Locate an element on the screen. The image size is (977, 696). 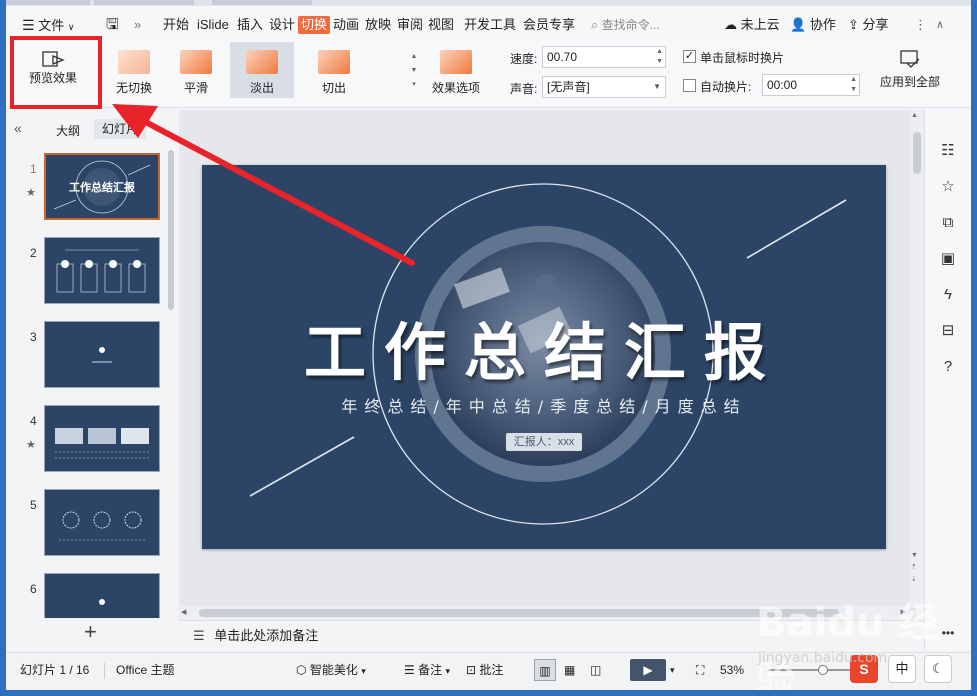
fit-window-icon: ⛶ is located at coordinates (700, 670).